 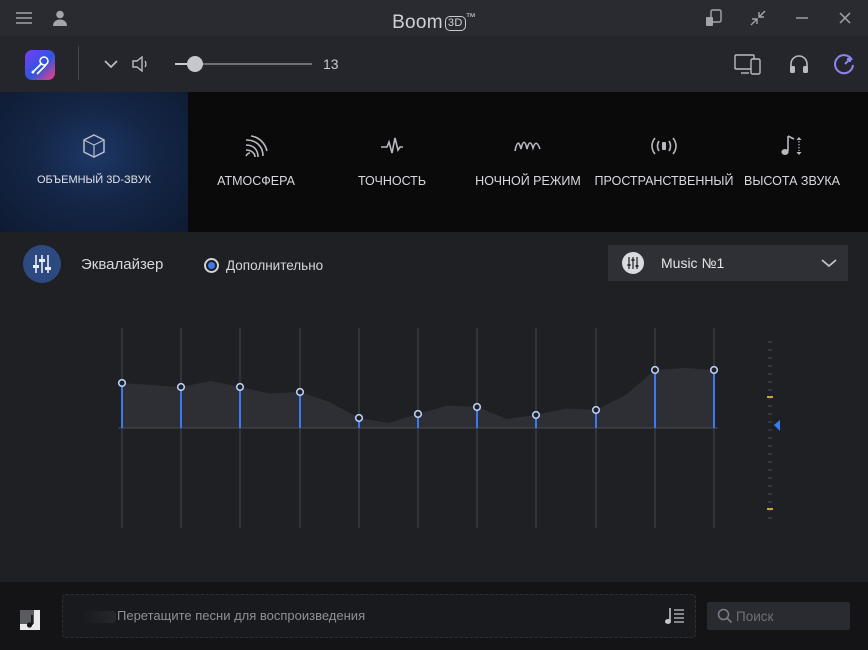 What do you see at coordinates (24, 18) in the screenshot?
I see `hamburger-icon` at bounding box center [24, 18].